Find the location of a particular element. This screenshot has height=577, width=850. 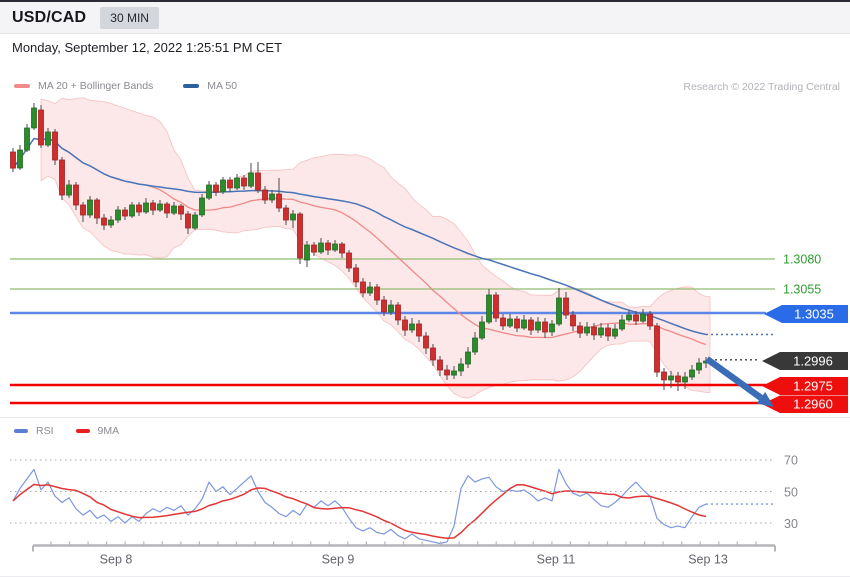

x-label-sep11: Sep 11 is located at coordinates (556, 560).